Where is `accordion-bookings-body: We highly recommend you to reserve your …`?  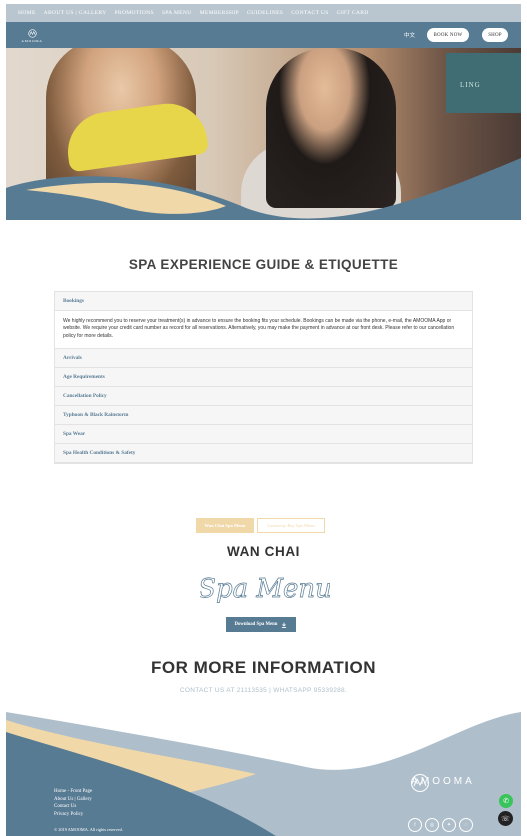 accordion-bookings-body: We highly recommend you to reserve your … is located at coordinates (263, 330).